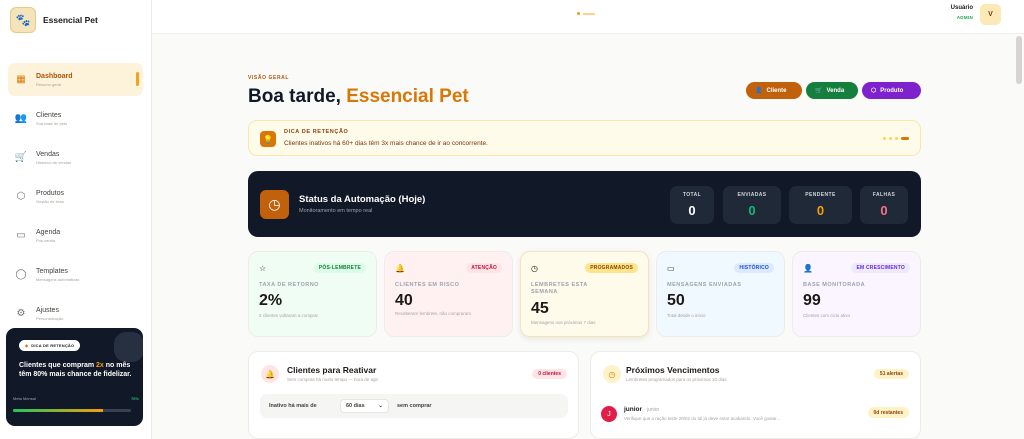  What do you see at coordinates (75, 196) in the screenshot?
I see `sidebar-item-produtos: ⬡ Produtos Gestão de itens` at bounding box center [75, 196].